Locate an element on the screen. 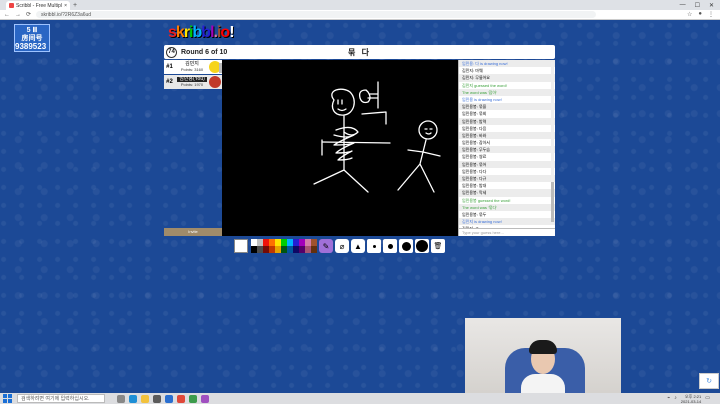 The image size is (720, 404). folder-icon is located at coordinates (145, 398).